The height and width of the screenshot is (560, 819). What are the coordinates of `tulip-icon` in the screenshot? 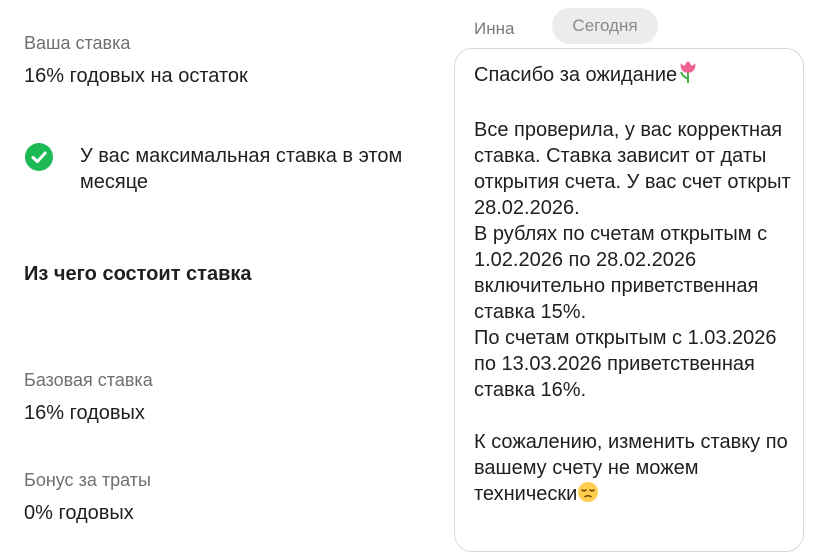 It's located at (688, 75).